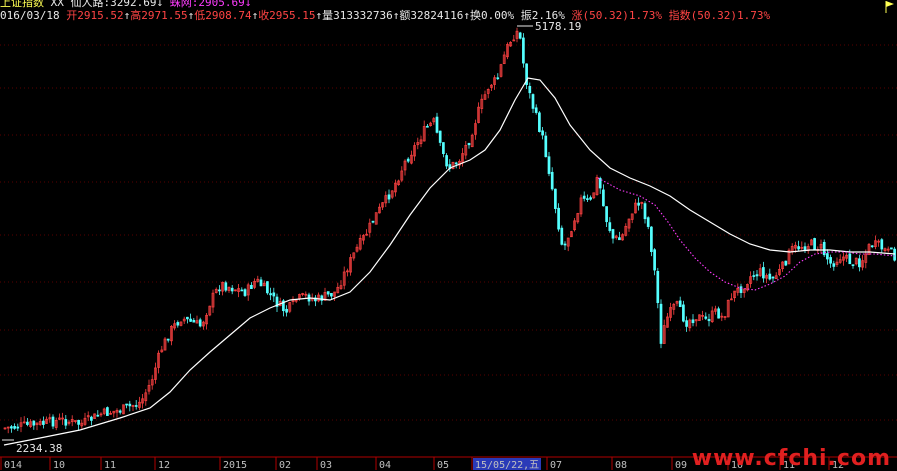 The width and height of the screenshot is (897, 471). Describe the element at coordinates (616, 15) in the screenshot. I see `info-change: 涨(50.32)1.73%` at that location.